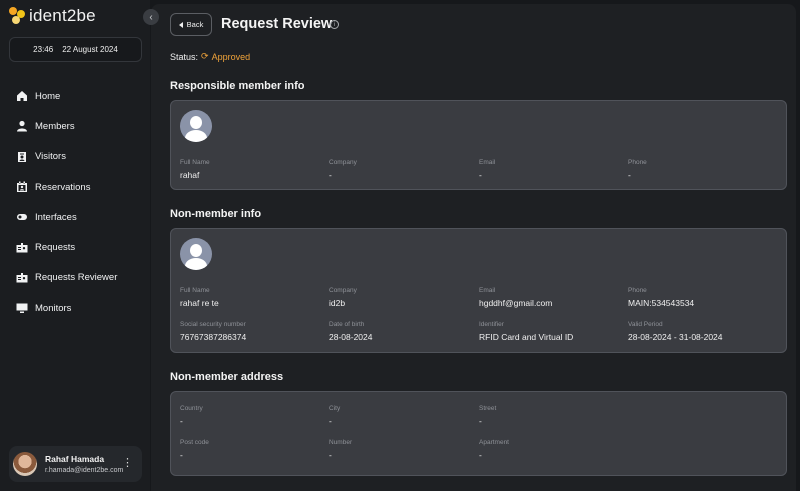 Image resolution: width=800 pixels, height=491 pixels. I want to click on sidebar-item-requests: Requests, so click(66, 247).